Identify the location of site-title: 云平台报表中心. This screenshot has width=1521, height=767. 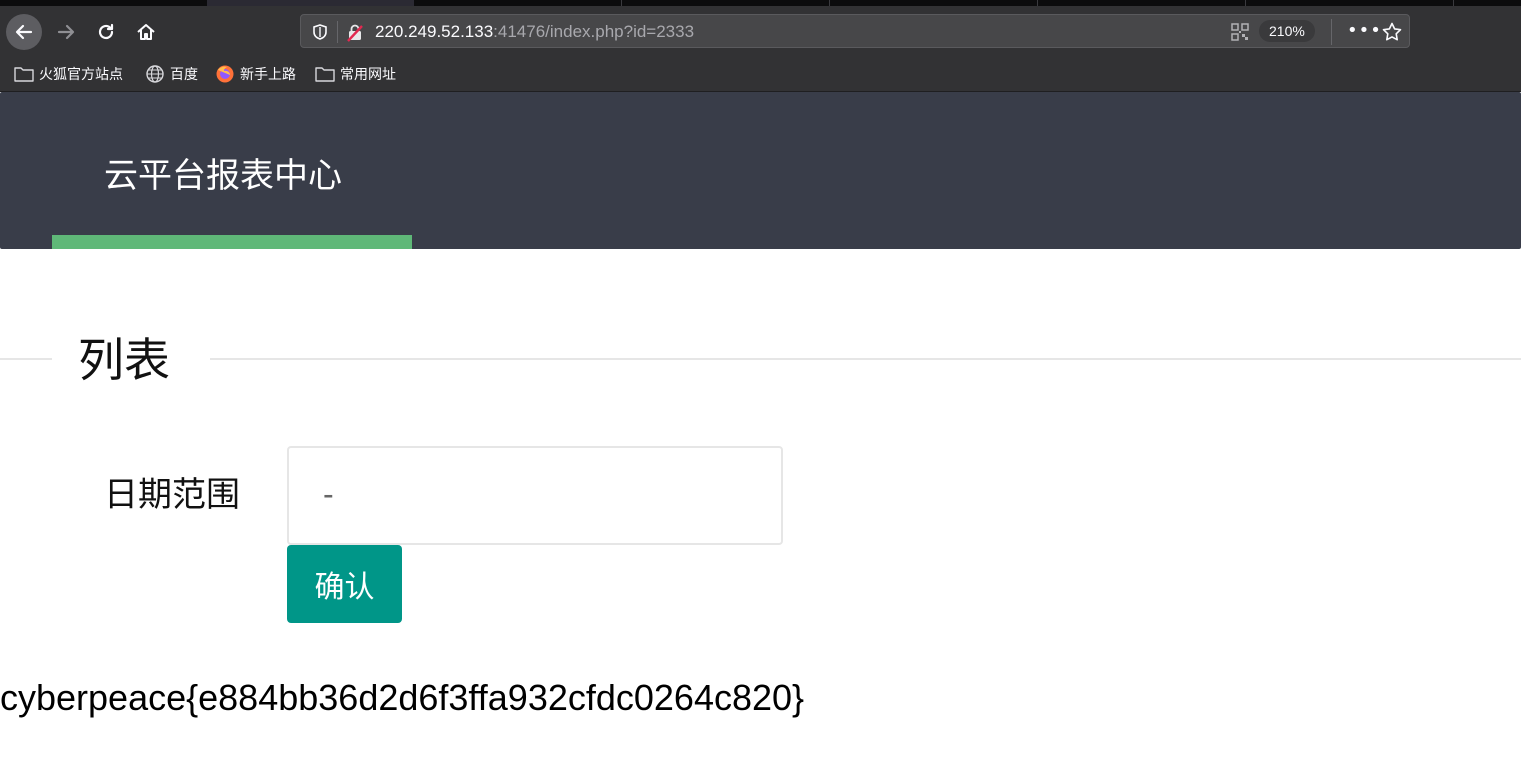
(223, 172).